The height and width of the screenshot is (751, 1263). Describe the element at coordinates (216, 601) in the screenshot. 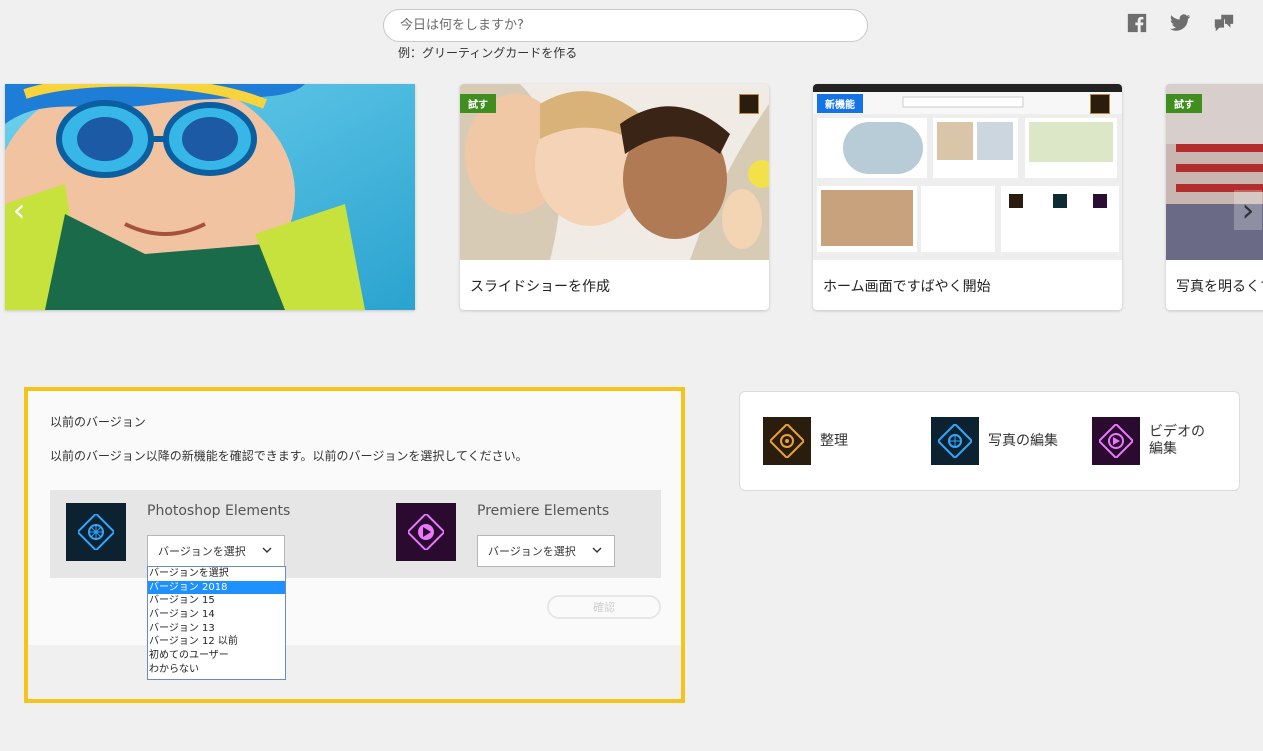

I see `dropdown-option: バージョン 15` at that location.